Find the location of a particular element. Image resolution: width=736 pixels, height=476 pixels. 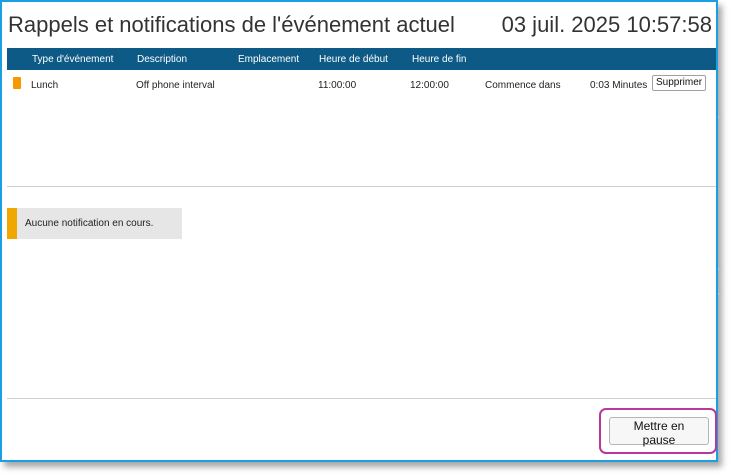

current-datetime: 03 juil. 2025 10:57:58 is located at coordinates (606, 24).